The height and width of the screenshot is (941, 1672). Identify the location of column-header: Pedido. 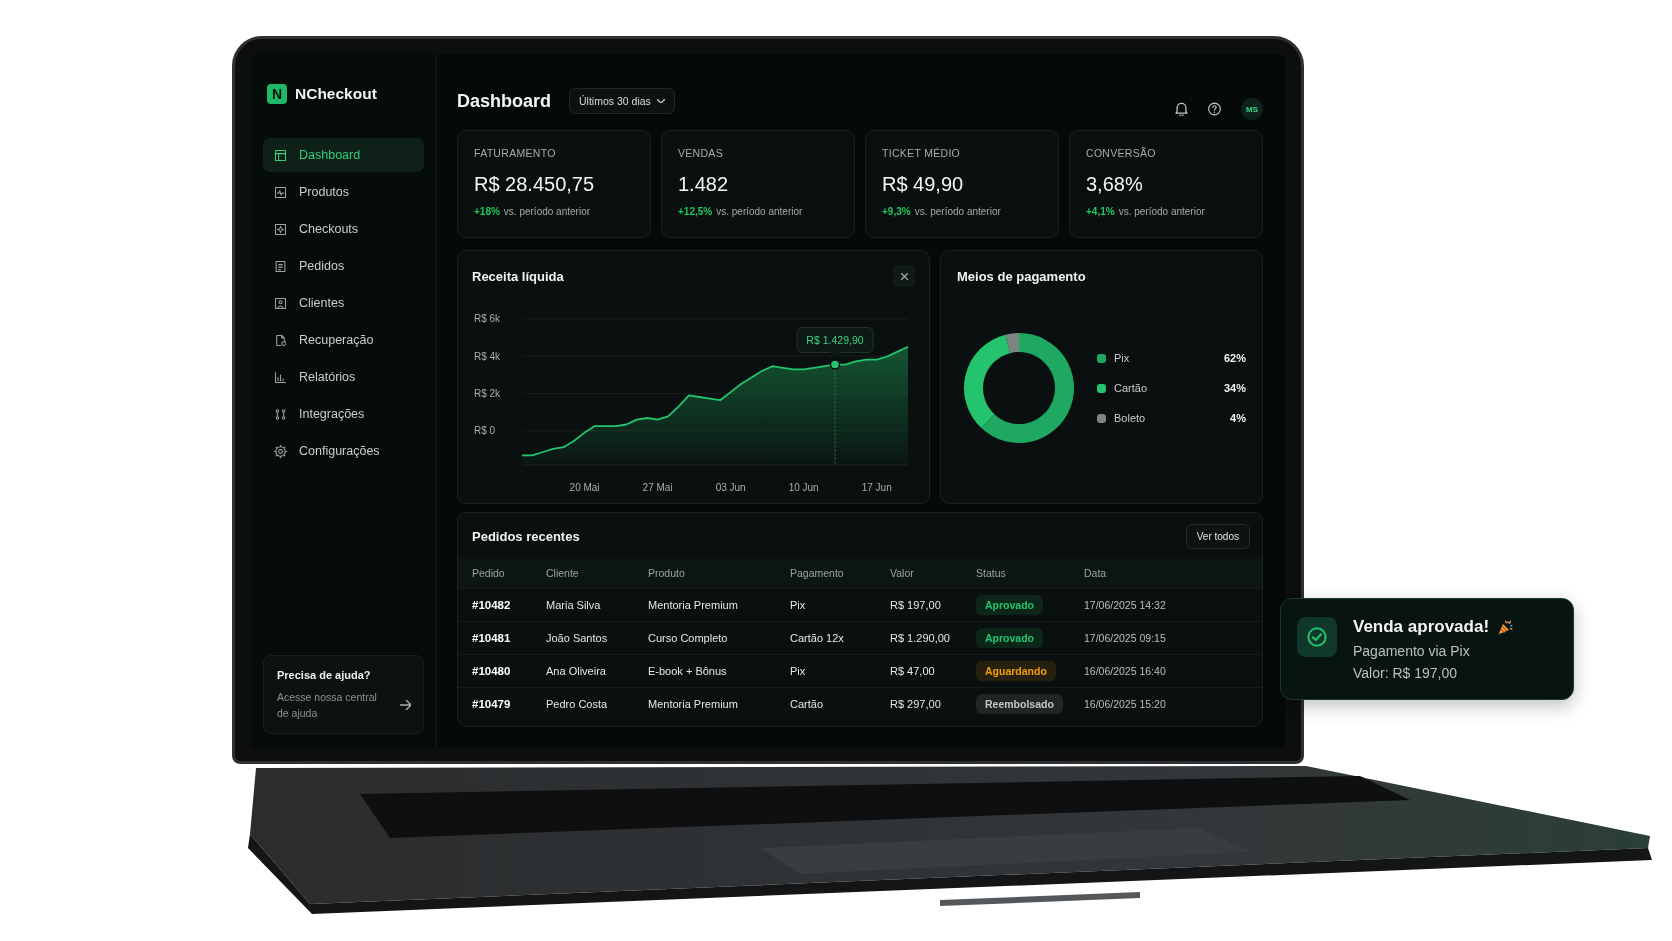
(489, 573).